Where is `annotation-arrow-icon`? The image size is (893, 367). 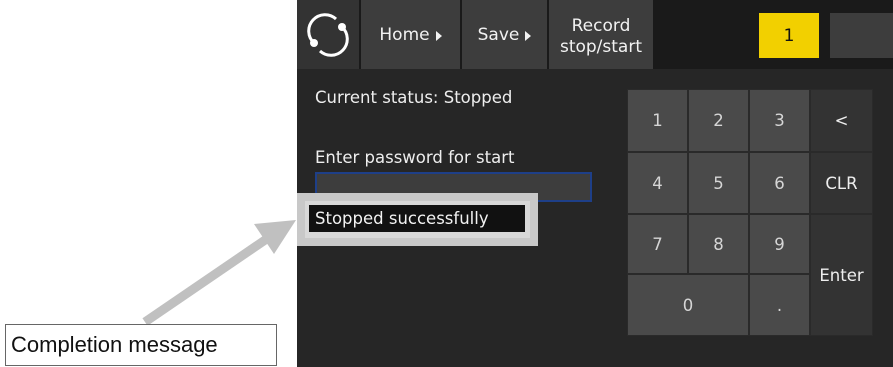
annotation-arrow-icon is located at coordinates (219, 273).